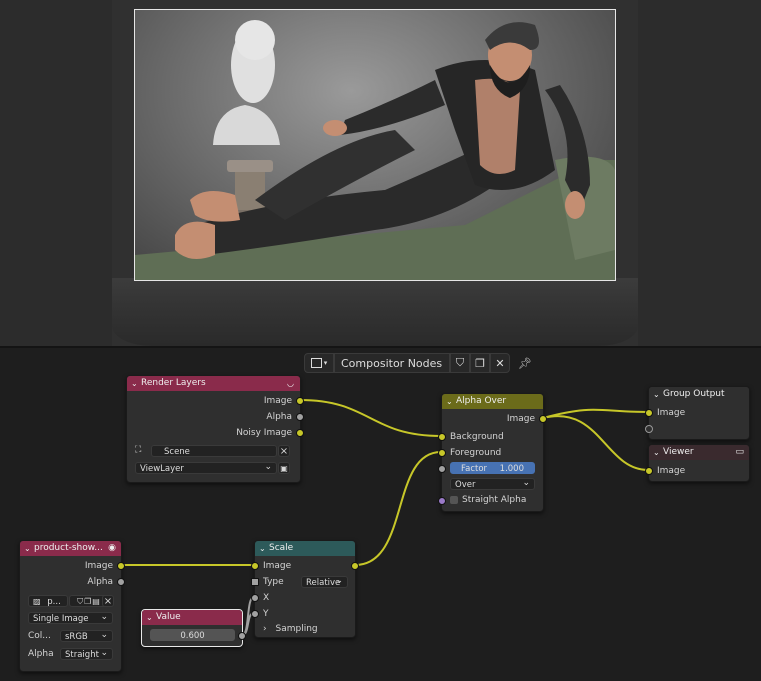 The image size is (761, 681). I want to click on socket-image-alpha-out, so click(121, 582).